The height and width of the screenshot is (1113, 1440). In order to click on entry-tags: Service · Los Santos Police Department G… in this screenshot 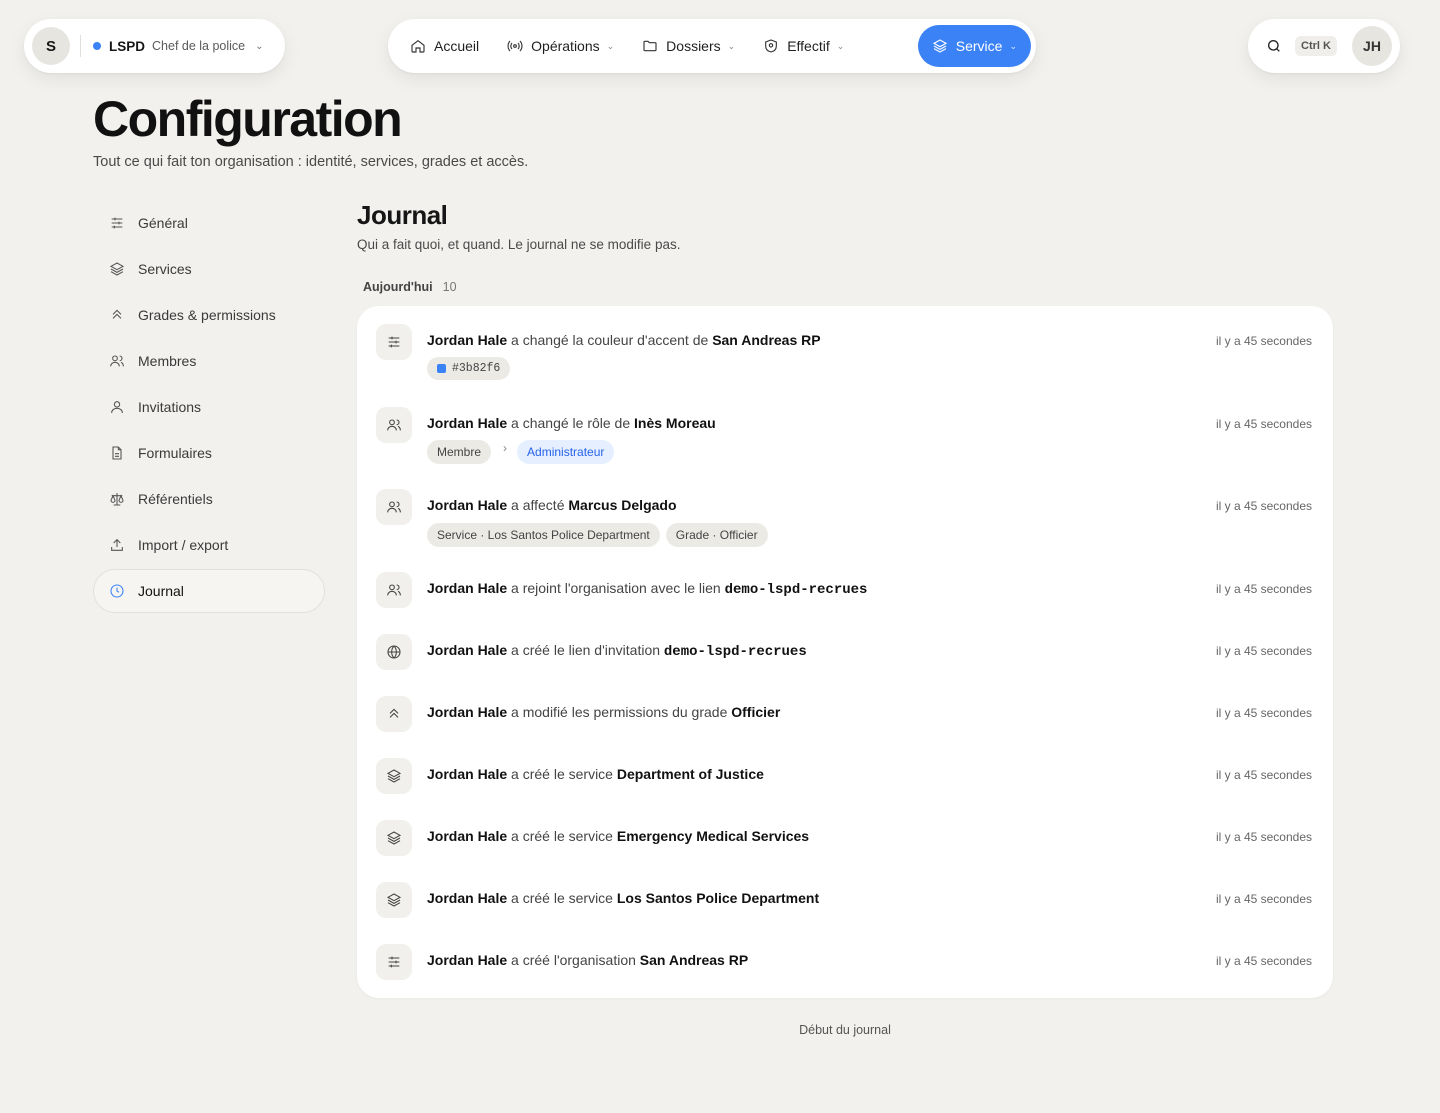, I will do `click(600, 535)`.